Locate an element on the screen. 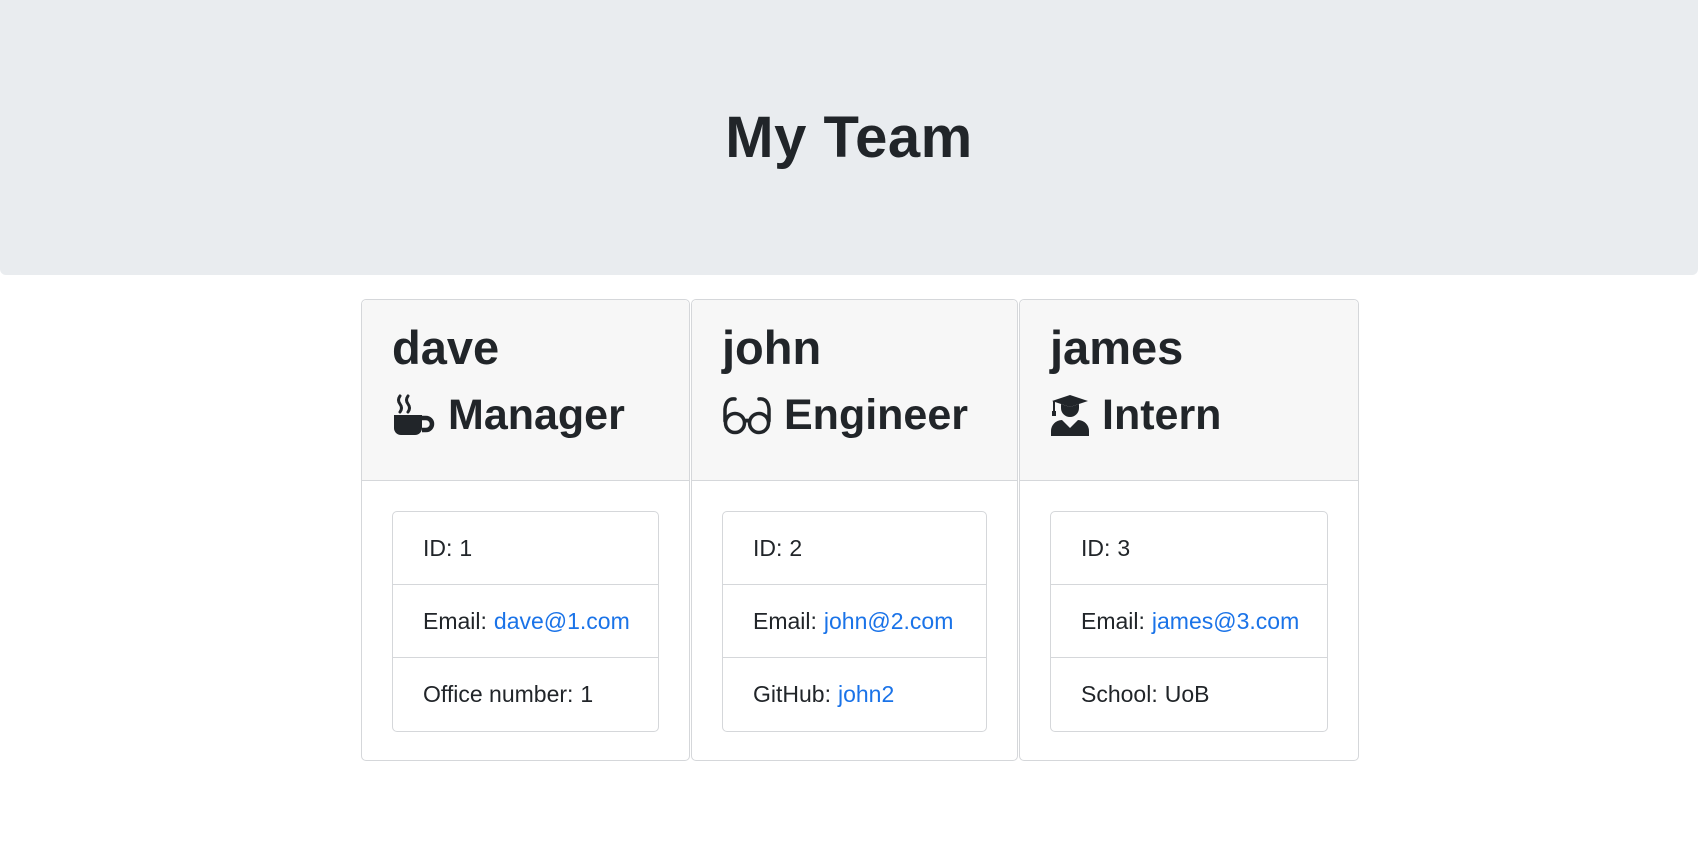 This screenshot has width=1698, height=868. school-value: UoB is located at coordinates (1187, 694).